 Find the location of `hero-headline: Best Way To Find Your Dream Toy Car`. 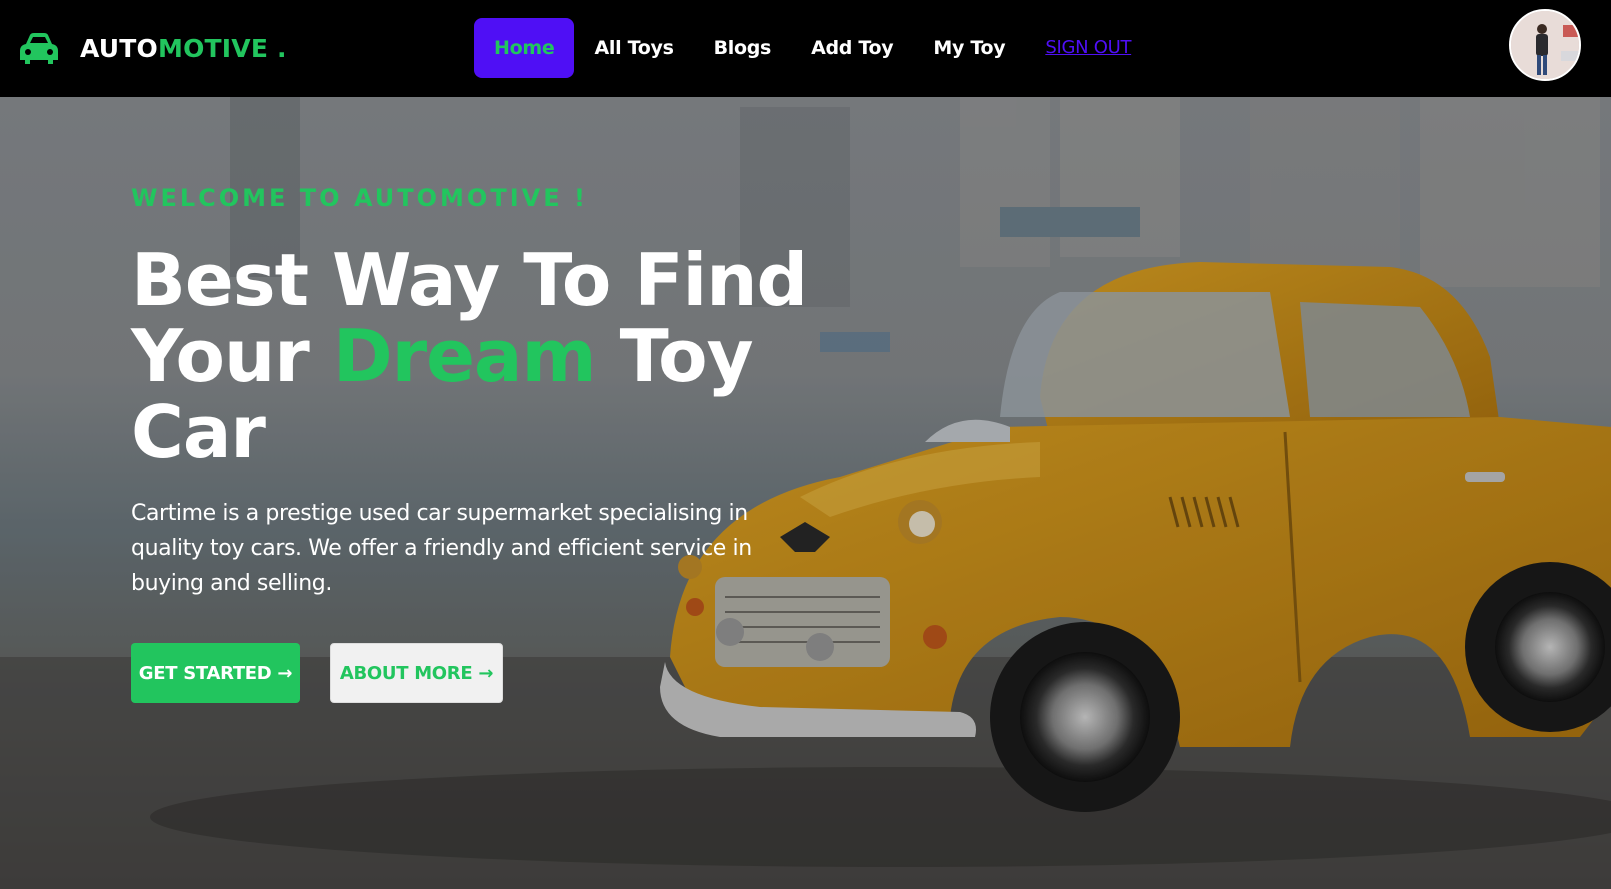

hero-headline: Best Way To Find Your Dream Toy Car is located at coordinates (471, 356).